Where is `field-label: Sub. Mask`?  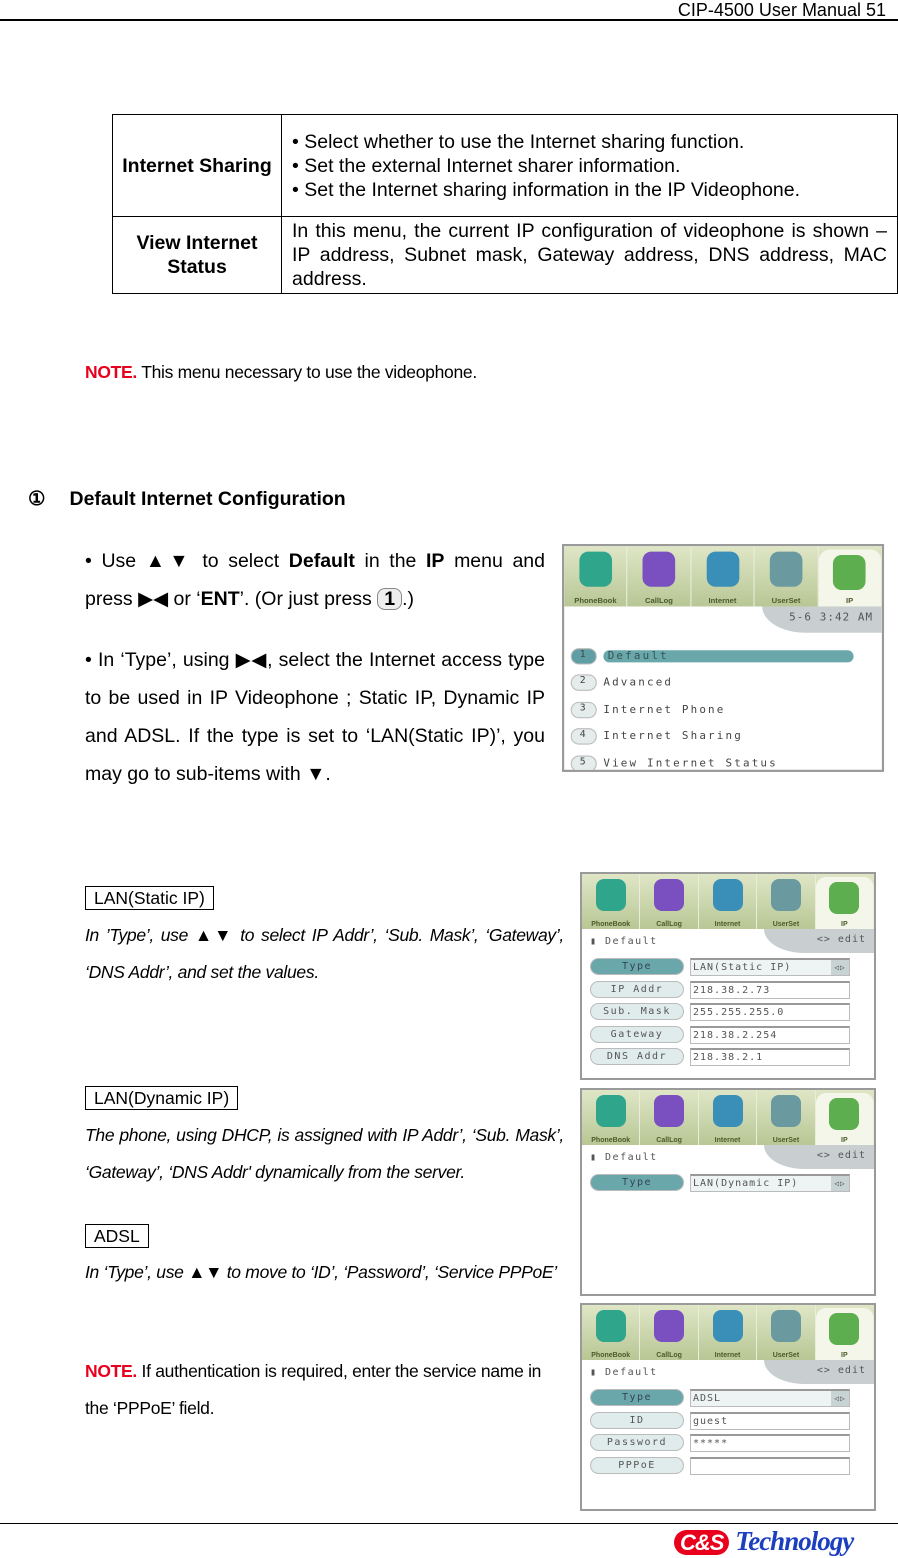
field-label: Sub. Mask is located at coordinates (637, 1011).